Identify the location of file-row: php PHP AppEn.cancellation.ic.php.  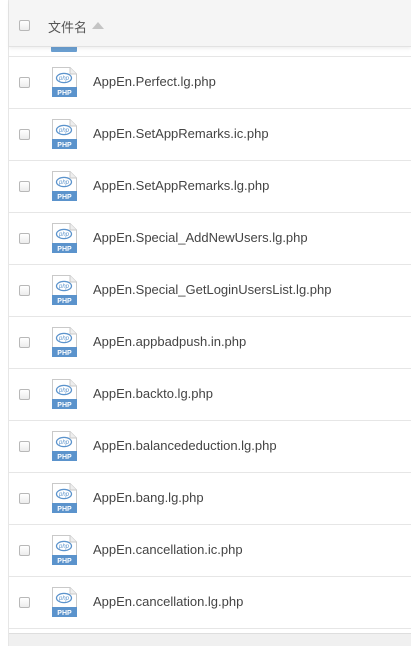
(210, 551).